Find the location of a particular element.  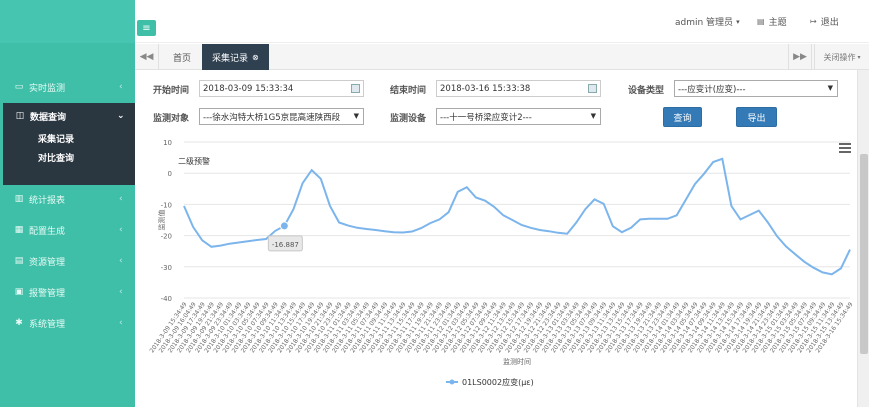

tab-scroll-right-button: ▶▶ is located at coordinates (800, 57).